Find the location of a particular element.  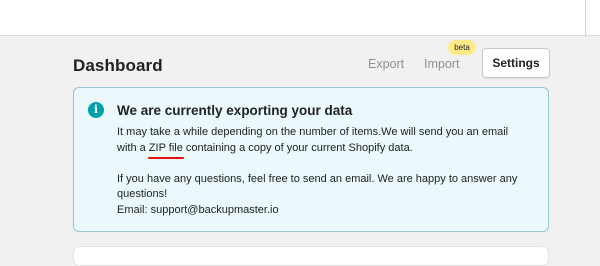

settings-button: Settings is located at coordinates (516, 63).